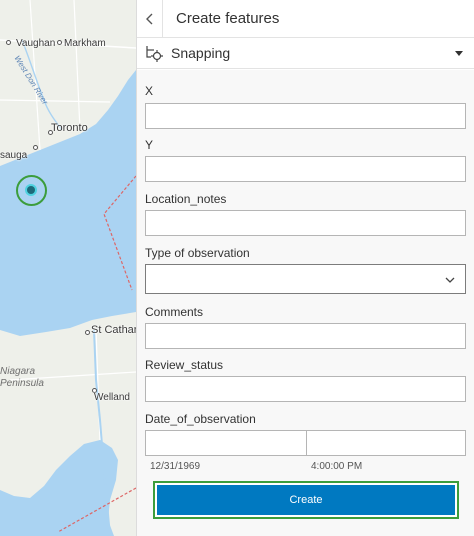 This screenshot has width=474, height=536. Describe the element at coordinates (87, 332) in the screenshot. I see `city-dot-st-catharines` at that location.